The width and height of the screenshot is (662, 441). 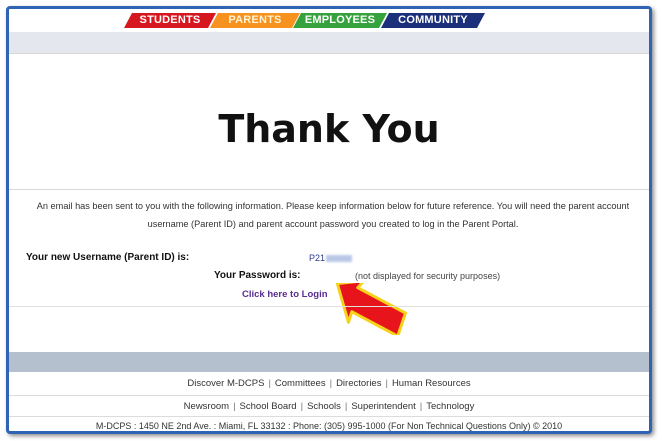 I want to click on login-link: Click here to Login, so click(x=285, y=294).